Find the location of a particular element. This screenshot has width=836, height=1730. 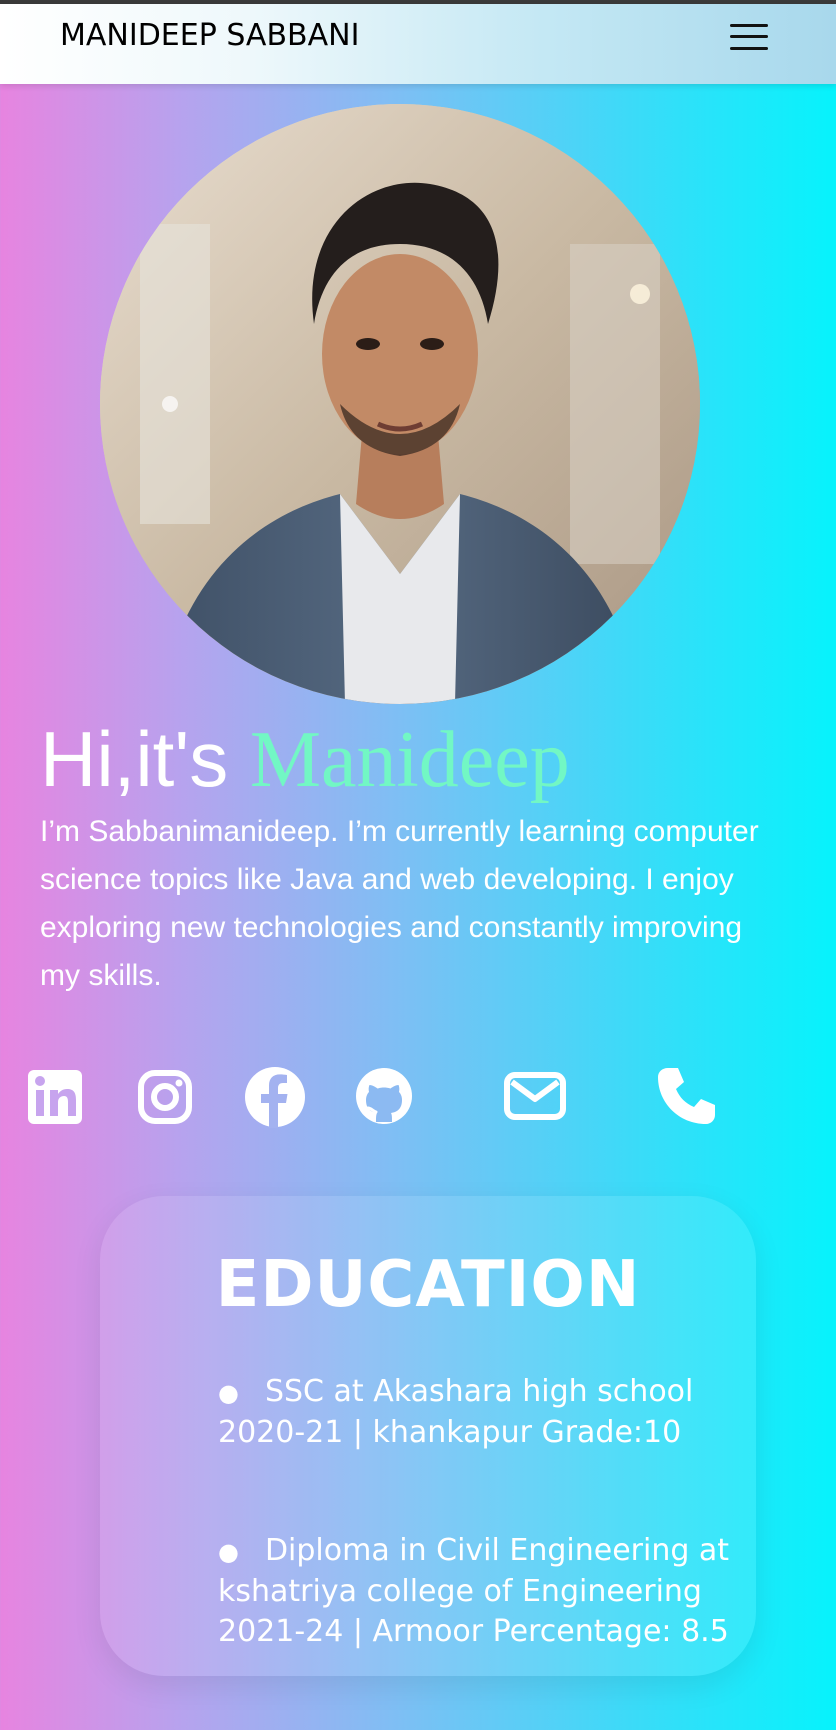

facebook-icon is located at coordinates (275, 1097).